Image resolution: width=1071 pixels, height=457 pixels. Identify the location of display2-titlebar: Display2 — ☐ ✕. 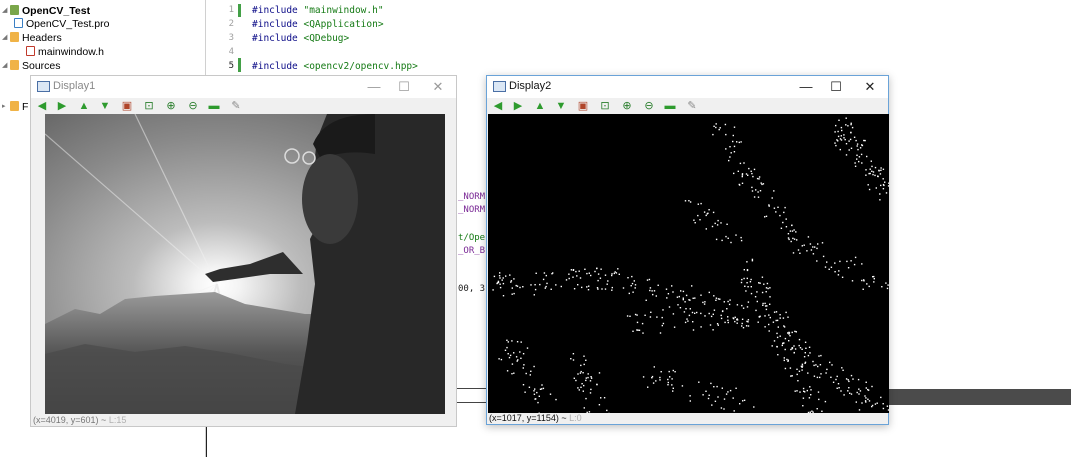
(687, 87).